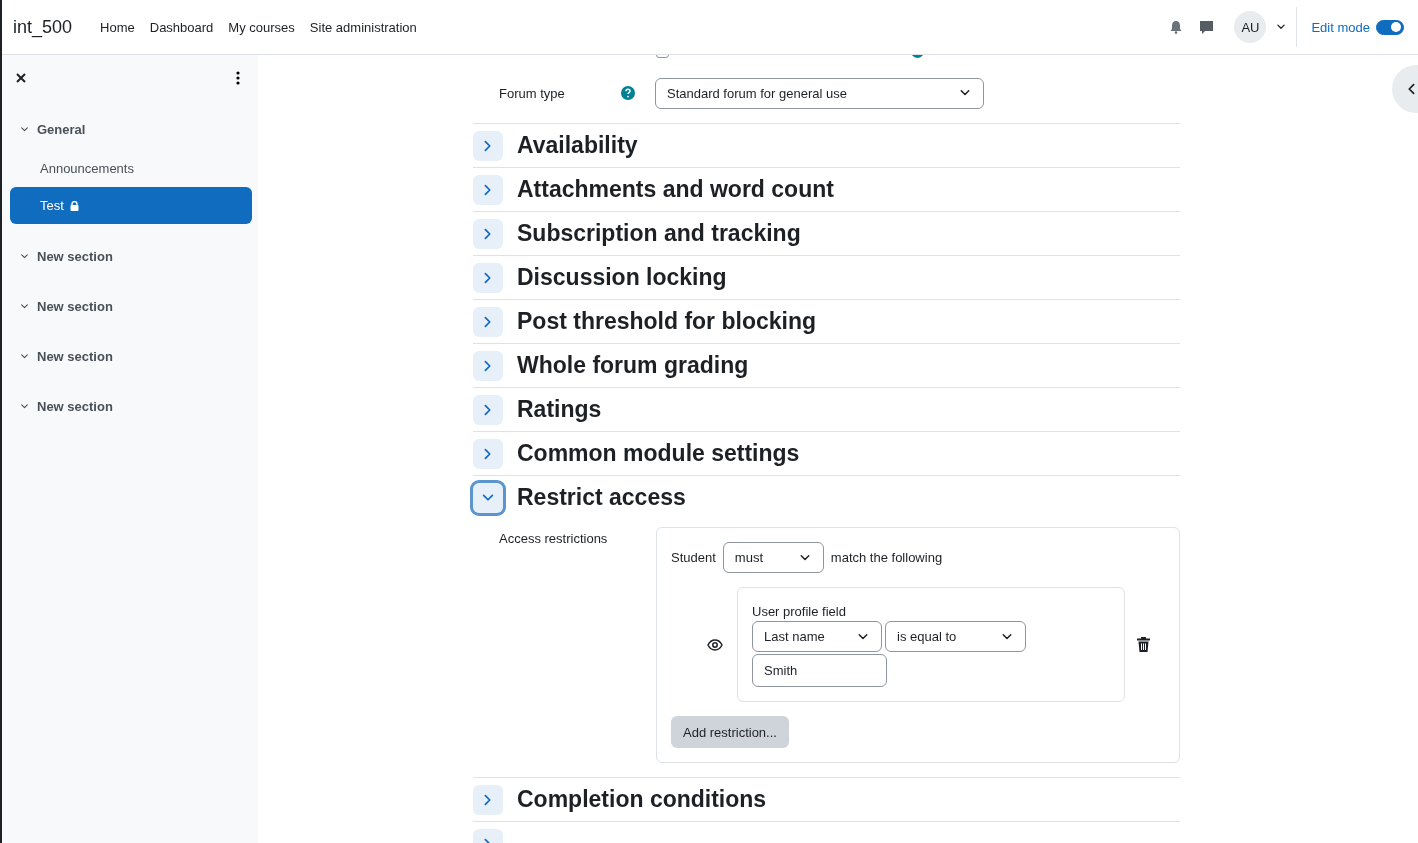  What do you see at coordinates (633, 365) in the screenshot?
I see `section-heading: Whole forum grading` at bounding box center [633, 365].